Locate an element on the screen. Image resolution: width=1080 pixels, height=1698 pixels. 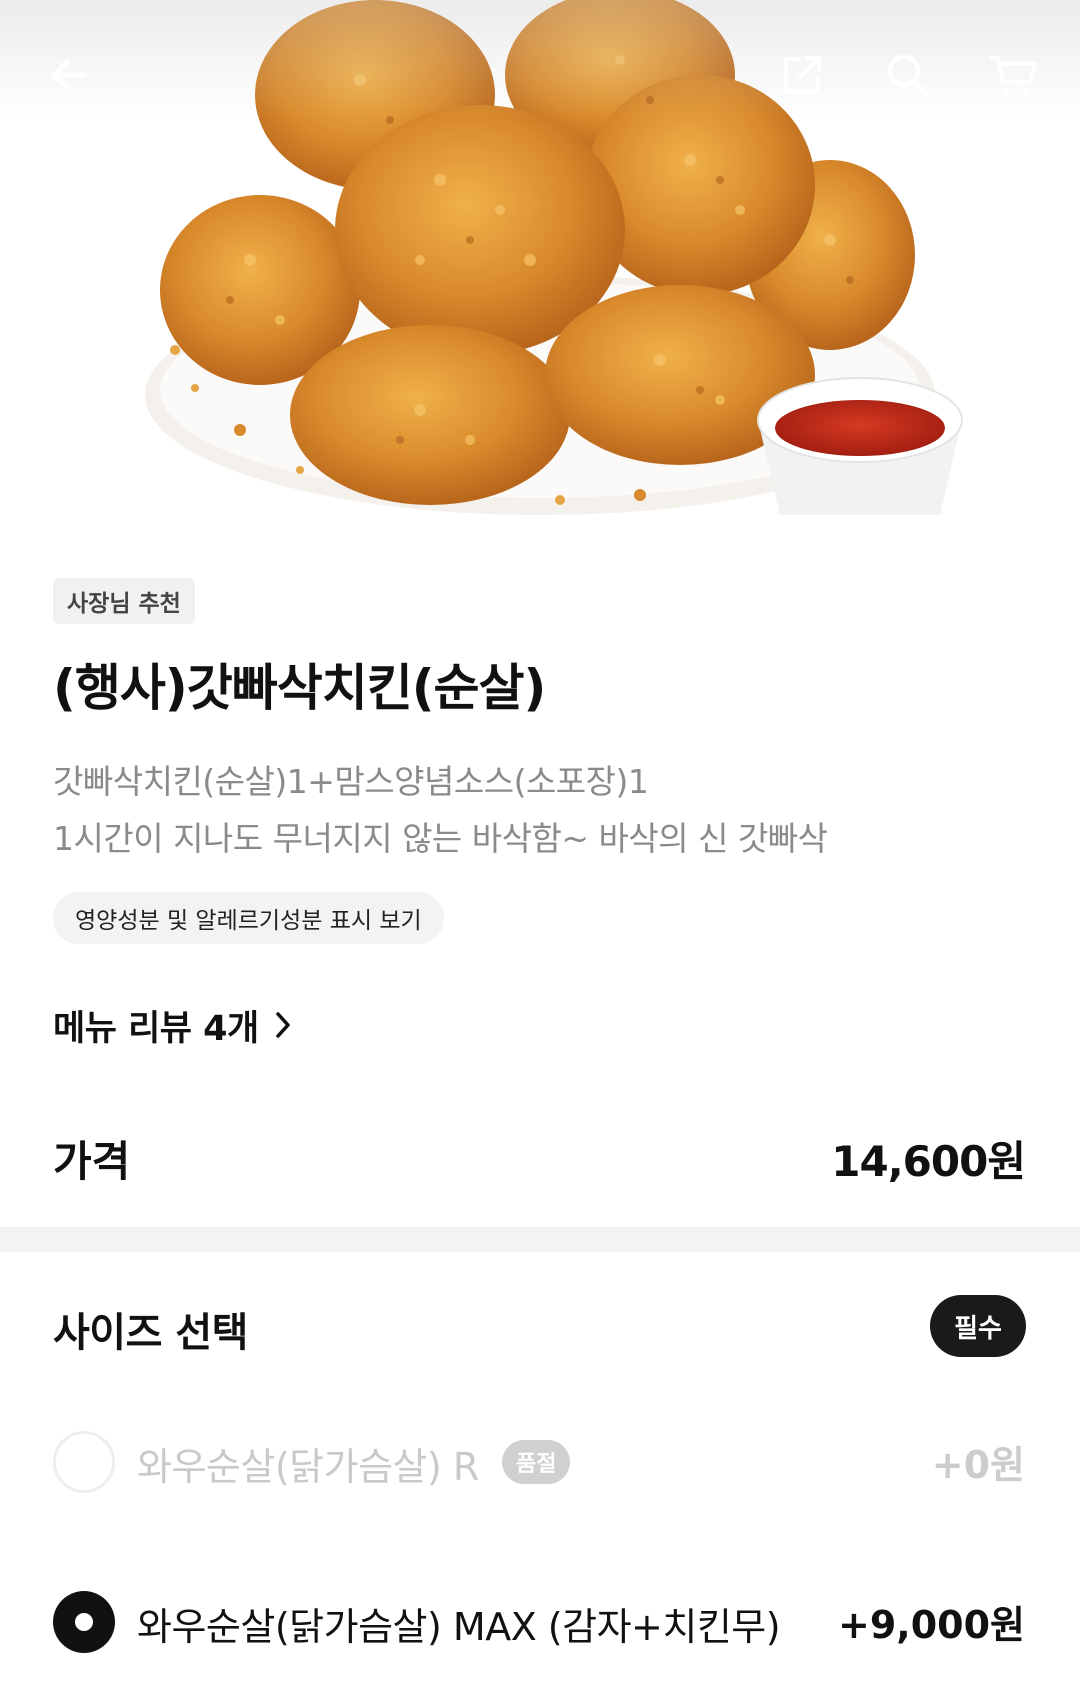
cart-icon is located at coordinates (1013, 76).